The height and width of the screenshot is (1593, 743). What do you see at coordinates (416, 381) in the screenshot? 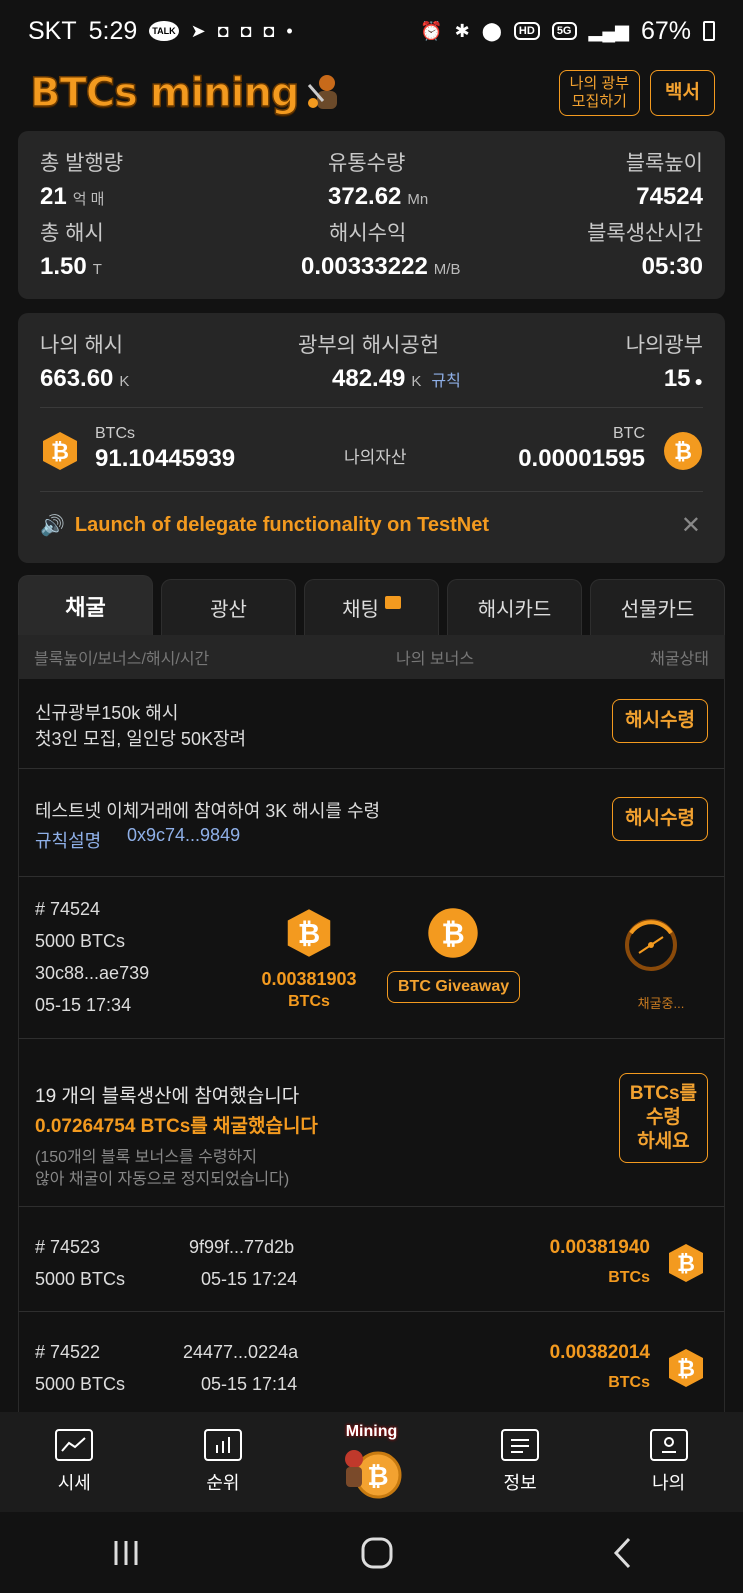
I see `miner-contrib-unit: K` at bounding box center [416, 381].